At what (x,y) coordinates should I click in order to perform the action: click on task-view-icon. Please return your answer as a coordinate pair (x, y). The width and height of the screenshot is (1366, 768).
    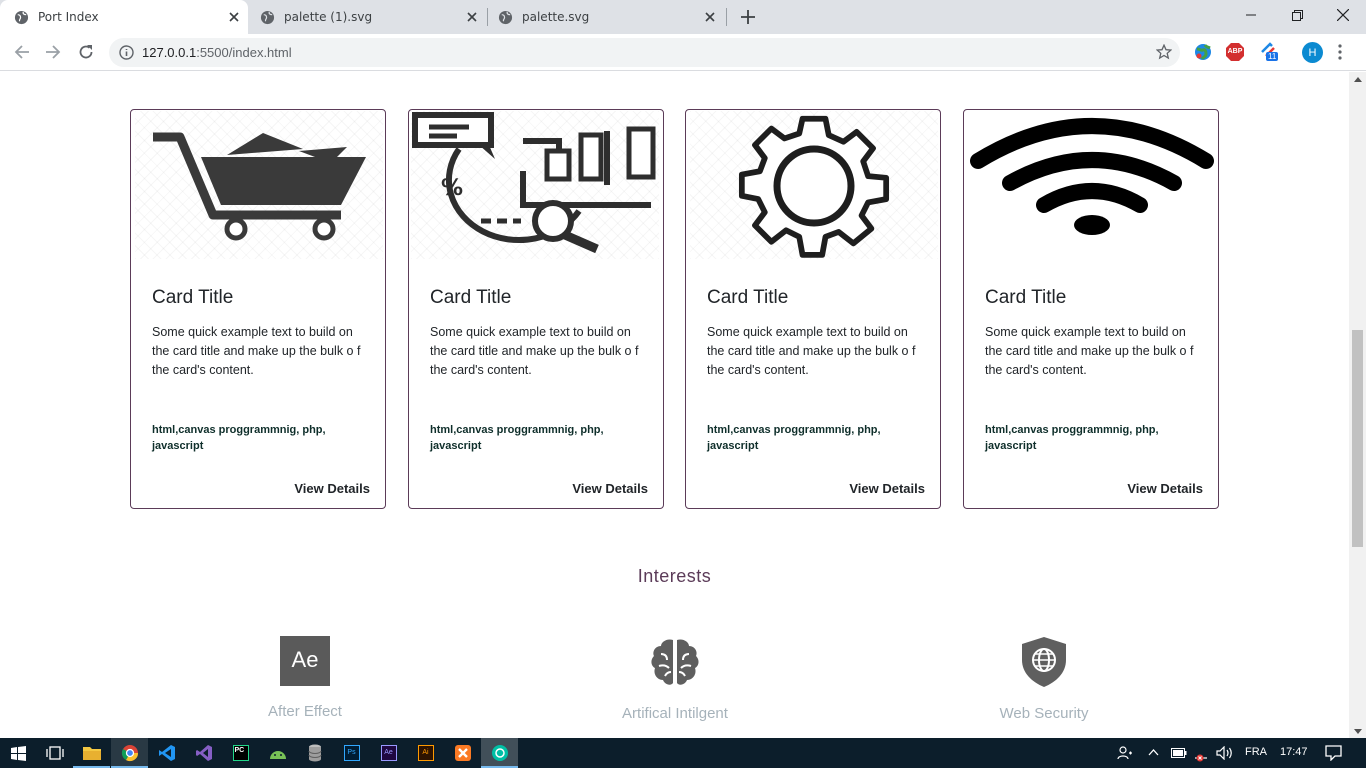
    Looking at the image, I should click on (54, 753).